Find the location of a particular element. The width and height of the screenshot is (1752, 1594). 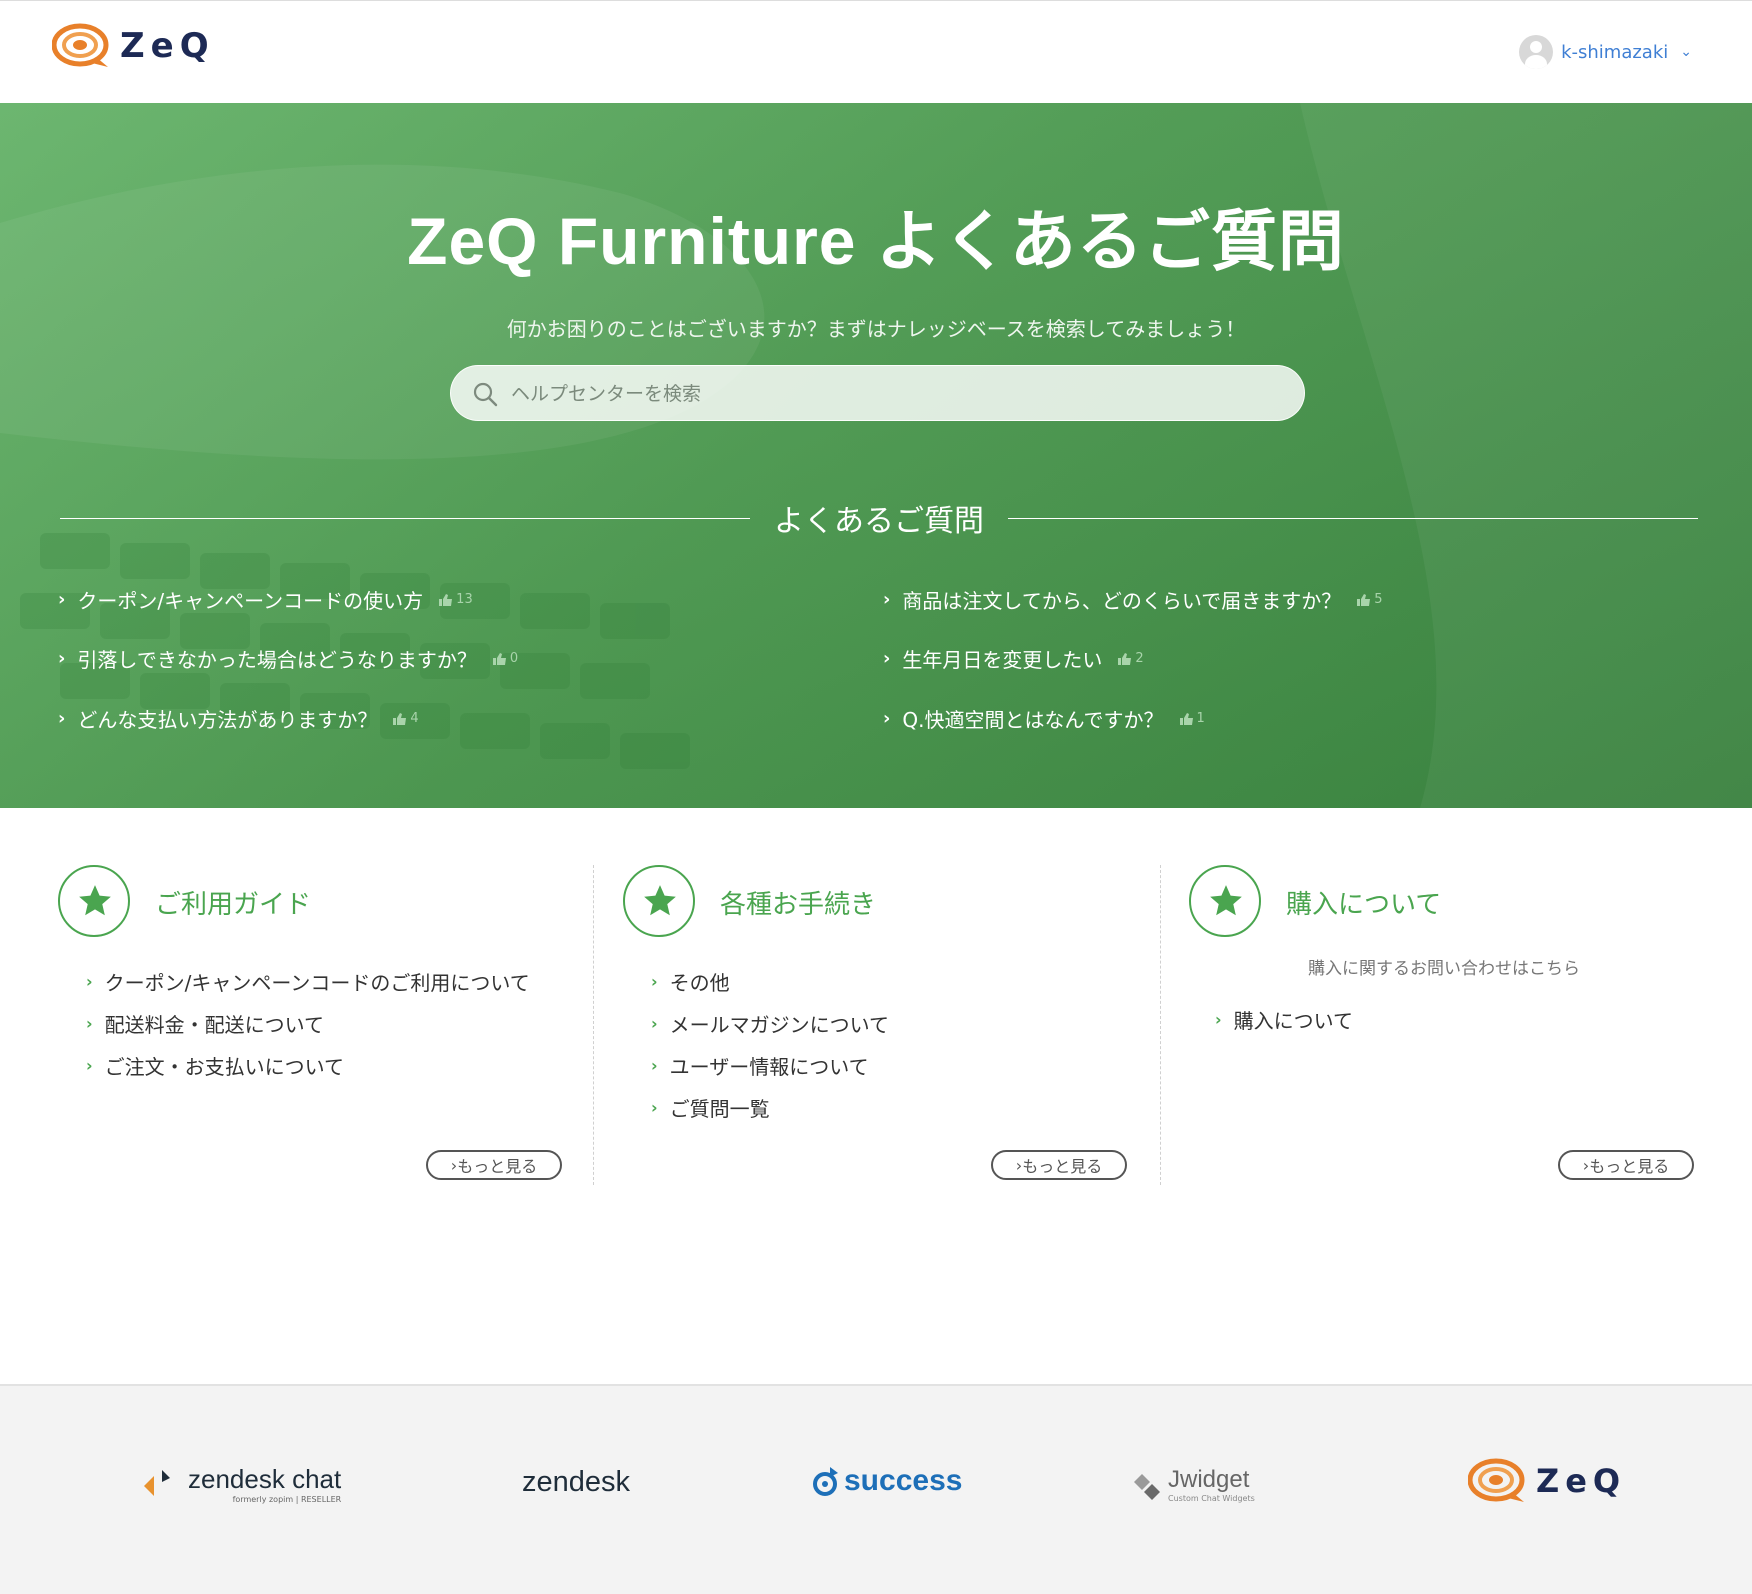

category-link: › その他 is located at coordinates (770, 981).